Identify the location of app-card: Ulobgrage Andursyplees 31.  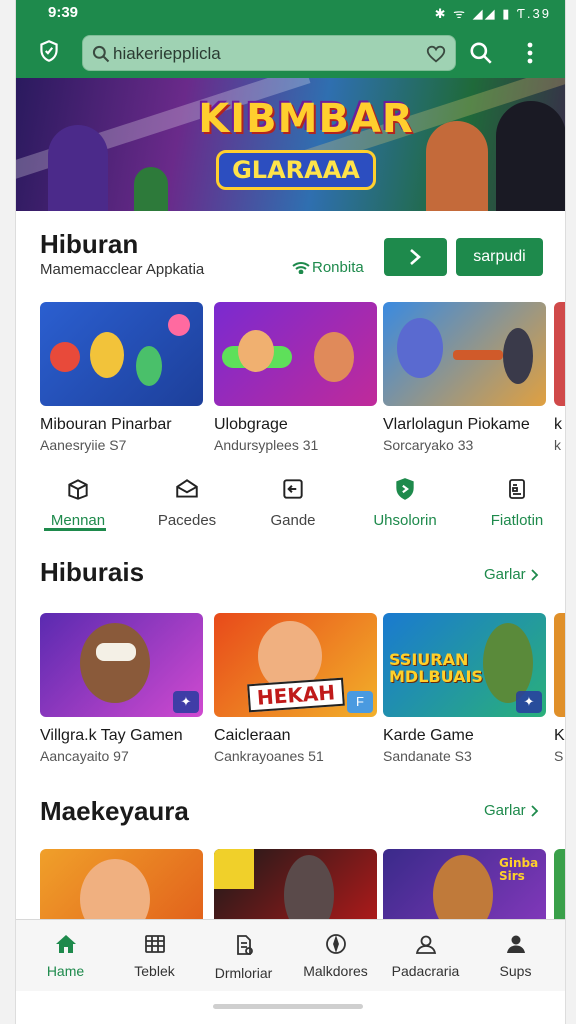
(295, 377).